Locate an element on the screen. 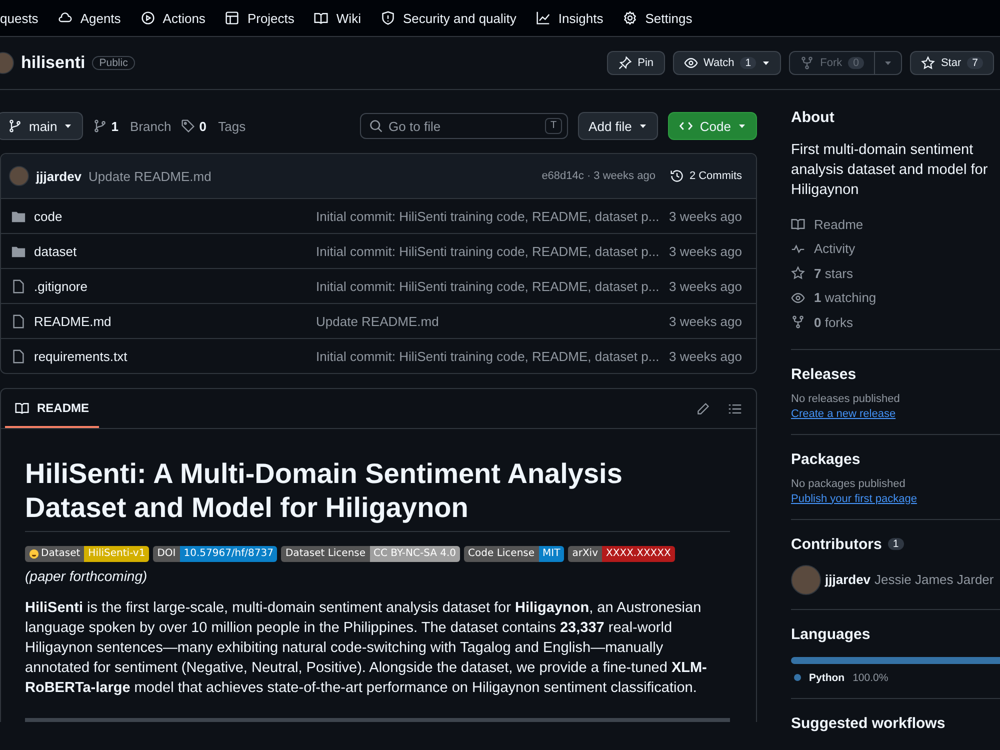 This screenshot has height=750, width=1000. about-link: Readme is located at coordinates (895, 224).